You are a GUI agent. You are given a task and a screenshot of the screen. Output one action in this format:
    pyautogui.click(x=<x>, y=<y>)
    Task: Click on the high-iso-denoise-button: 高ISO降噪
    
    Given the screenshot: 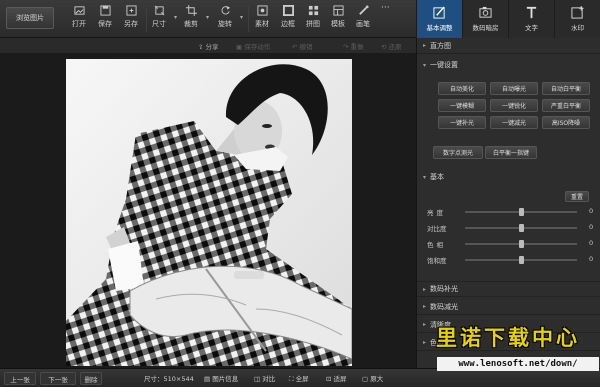 What is the action you would take?
    pyautogui.click(x=566, y=122)
    